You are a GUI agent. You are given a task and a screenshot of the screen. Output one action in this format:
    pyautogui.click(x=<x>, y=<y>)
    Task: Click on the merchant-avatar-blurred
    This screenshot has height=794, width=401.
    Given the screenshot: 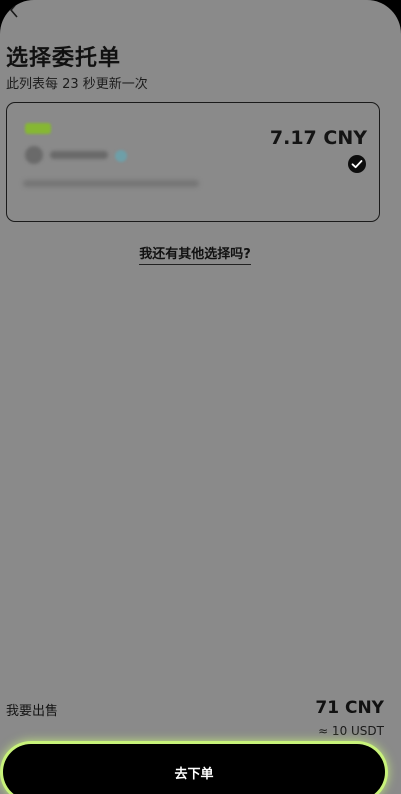 What is the action you would take?
    pyautogui.click(x=34, y=155)
    